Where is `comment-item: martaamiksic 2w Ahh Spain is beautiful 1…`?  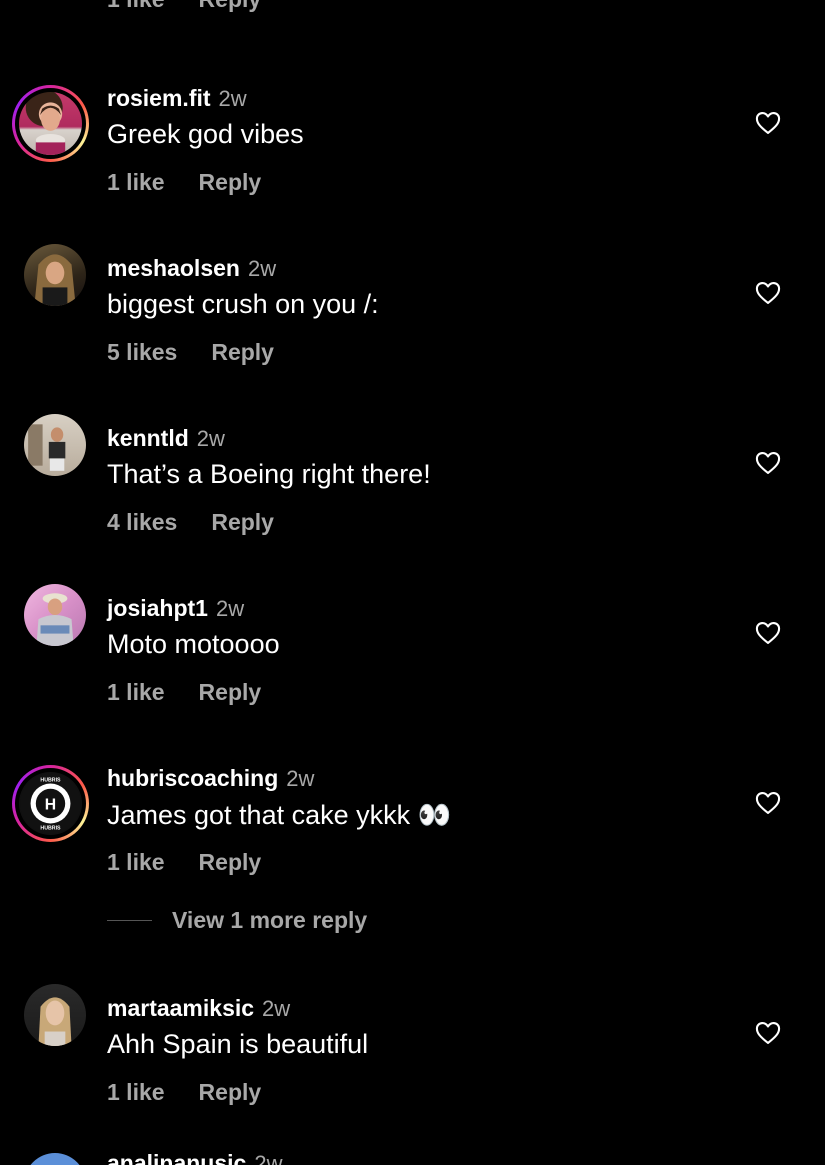
comment-item: martaamiksic 2w Ahh Spain is beautiful 1… is located at coordinates (412, 1070).